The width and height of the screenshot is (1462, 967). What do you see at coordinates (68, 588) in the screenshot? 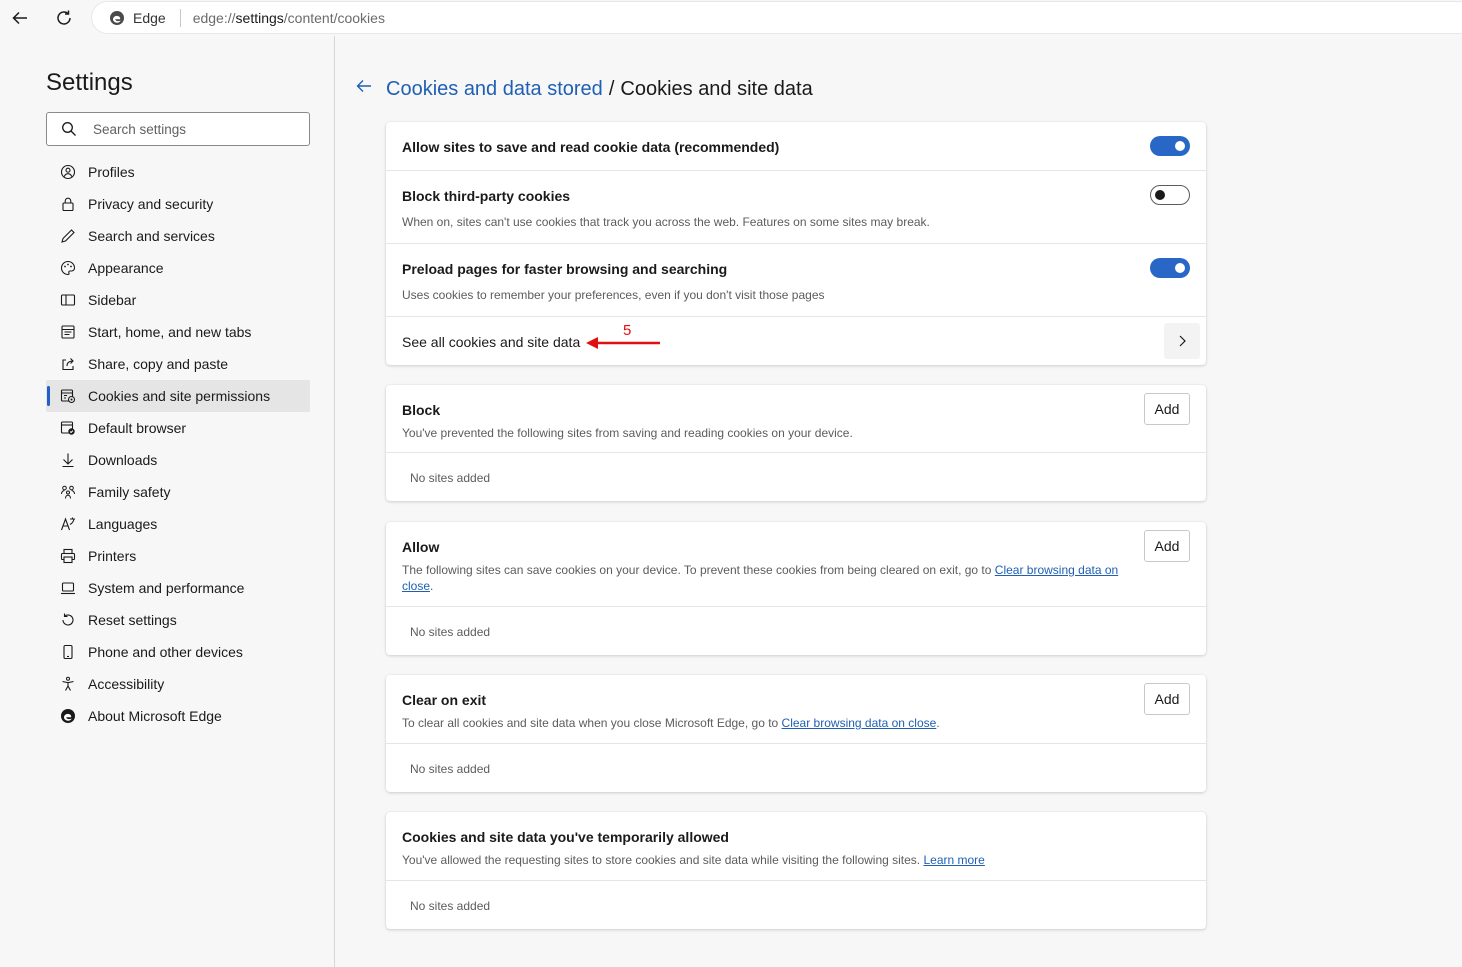
I see `laptop-icon` at bounding box center [68, 588].